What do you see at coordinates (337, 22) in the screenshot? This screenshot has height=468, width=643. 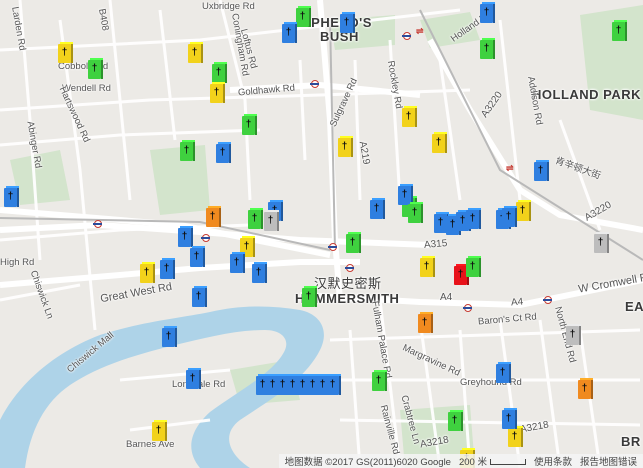 I see `area-label-shepherds-bush: EPHERD'S` at bounding box center [337, 22].